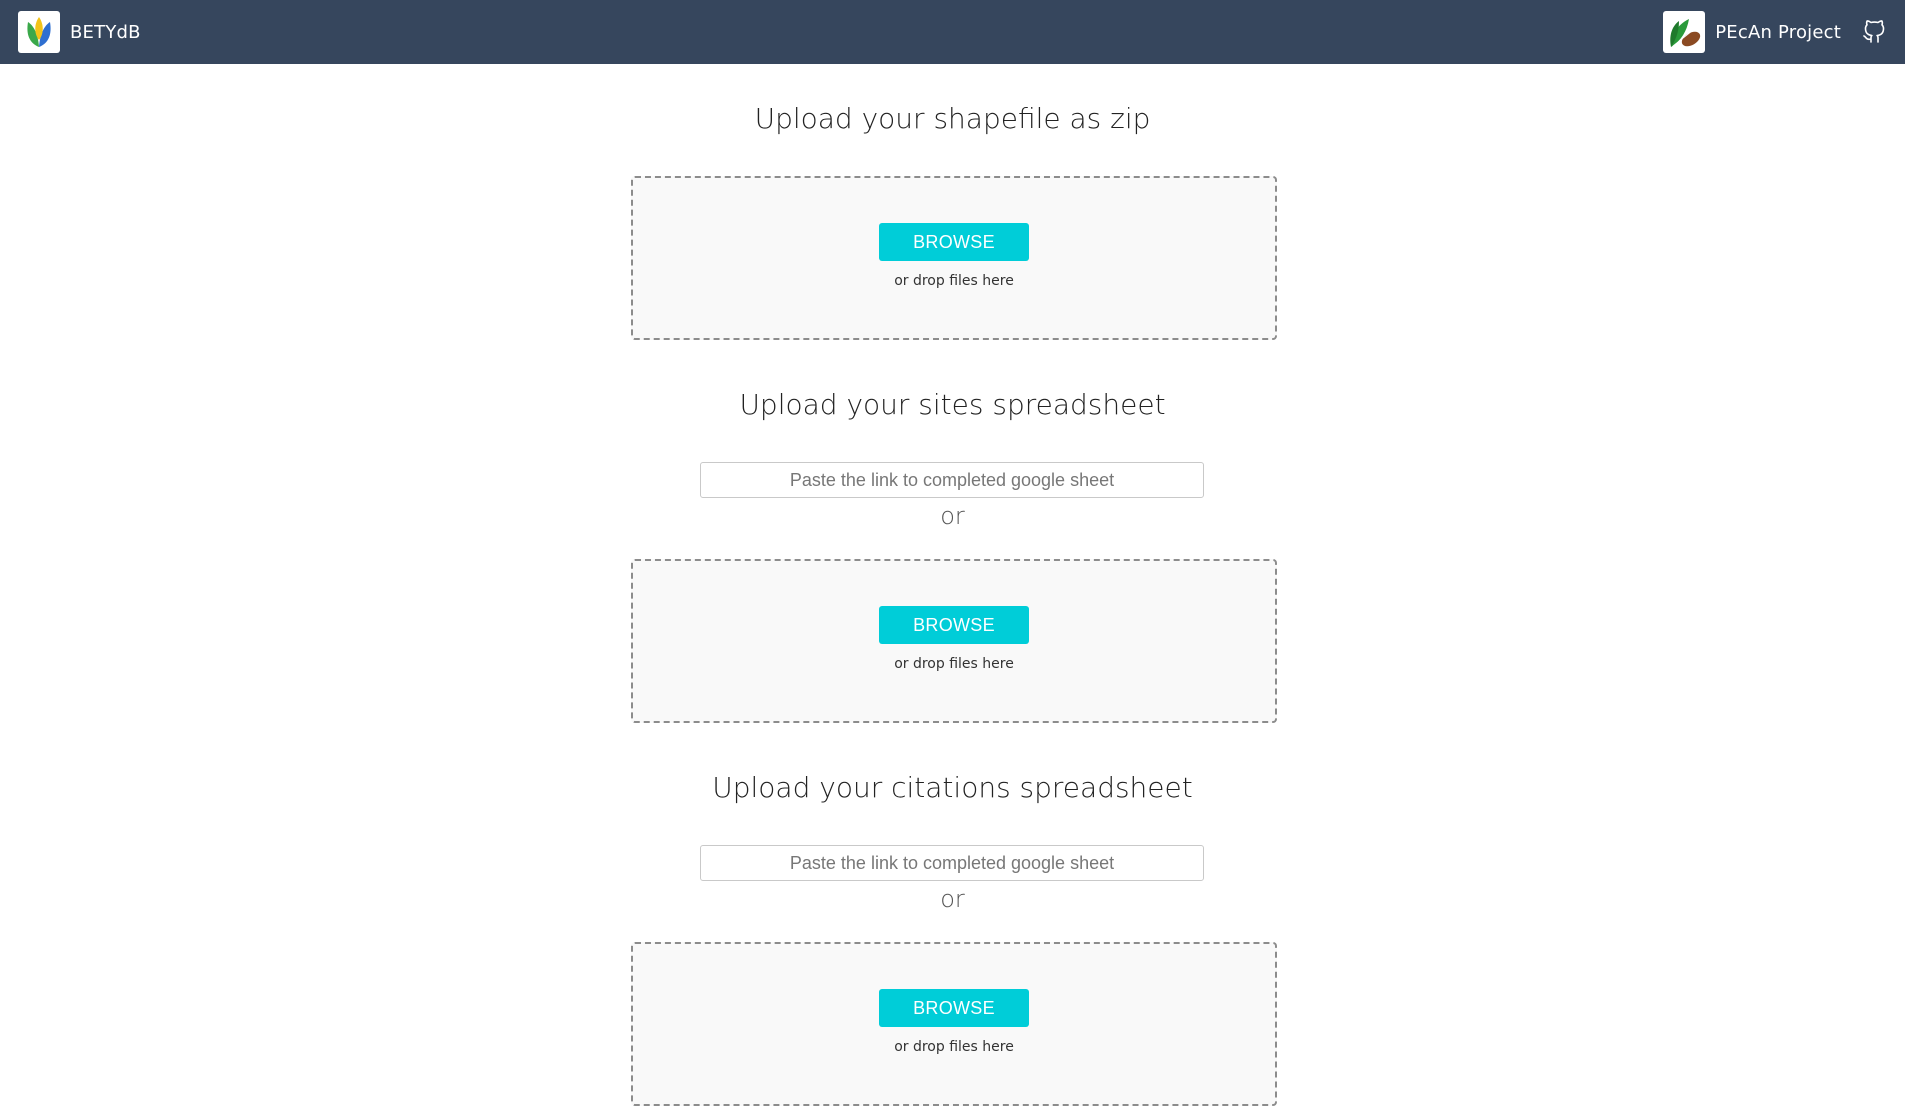 The image size is (1905, 1106). What do you see at coordinates (39, 32) in the screenshot?
I see `betydb-logo` at bounding box center [39, 32].